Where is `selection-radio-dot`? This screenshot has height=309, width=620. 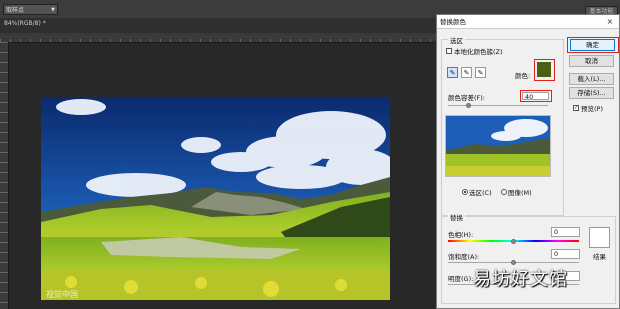 selection-radio-dot is located at coordinates (465, 192).